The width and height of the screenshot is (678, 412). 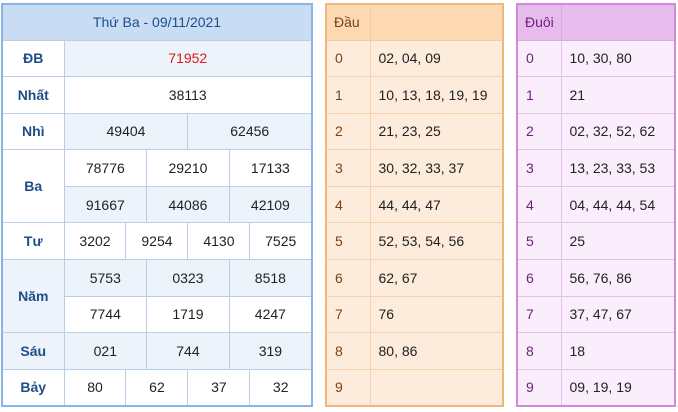 What do you see at coordinates (95, 387) in the screenshot?
I see `prize-number: 80` at bounding box center [95, 387].